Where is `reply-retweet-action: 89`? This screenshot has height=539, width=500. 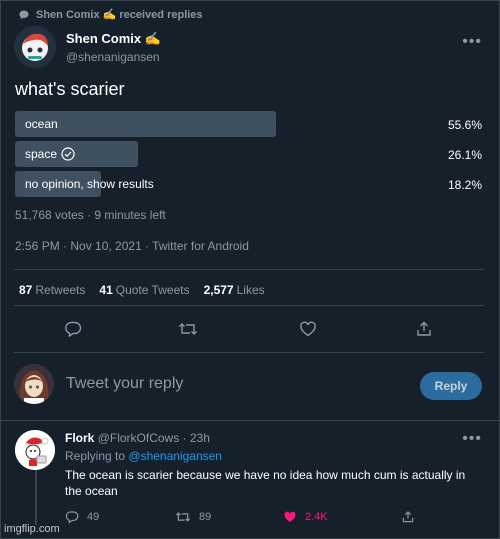
reply-retweet-action: 89 is located at coordinates (193, 517).